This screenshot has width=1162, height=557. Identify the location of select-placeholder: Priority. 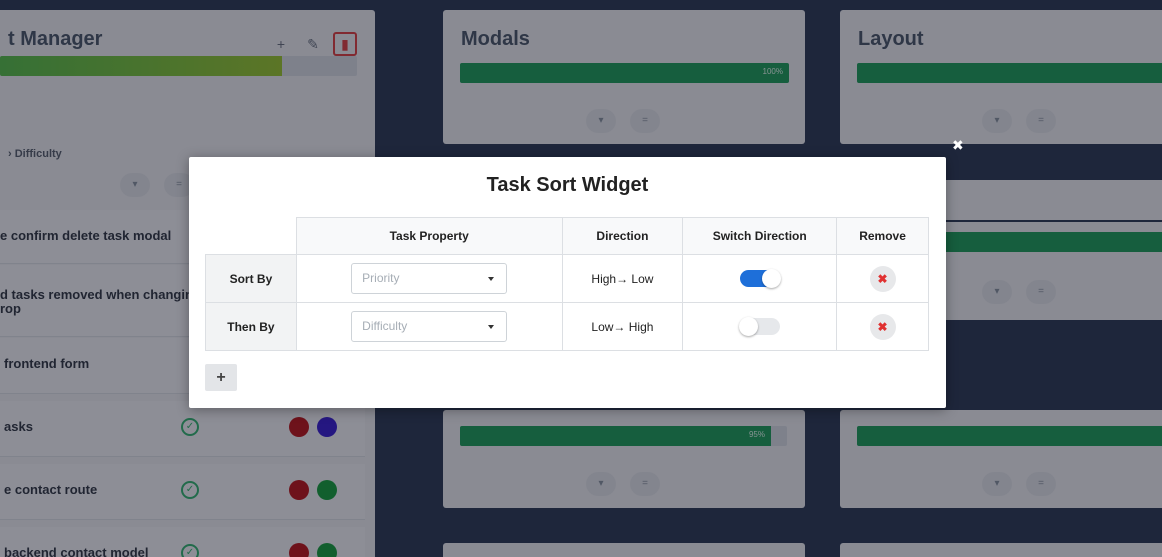
(381, 278).